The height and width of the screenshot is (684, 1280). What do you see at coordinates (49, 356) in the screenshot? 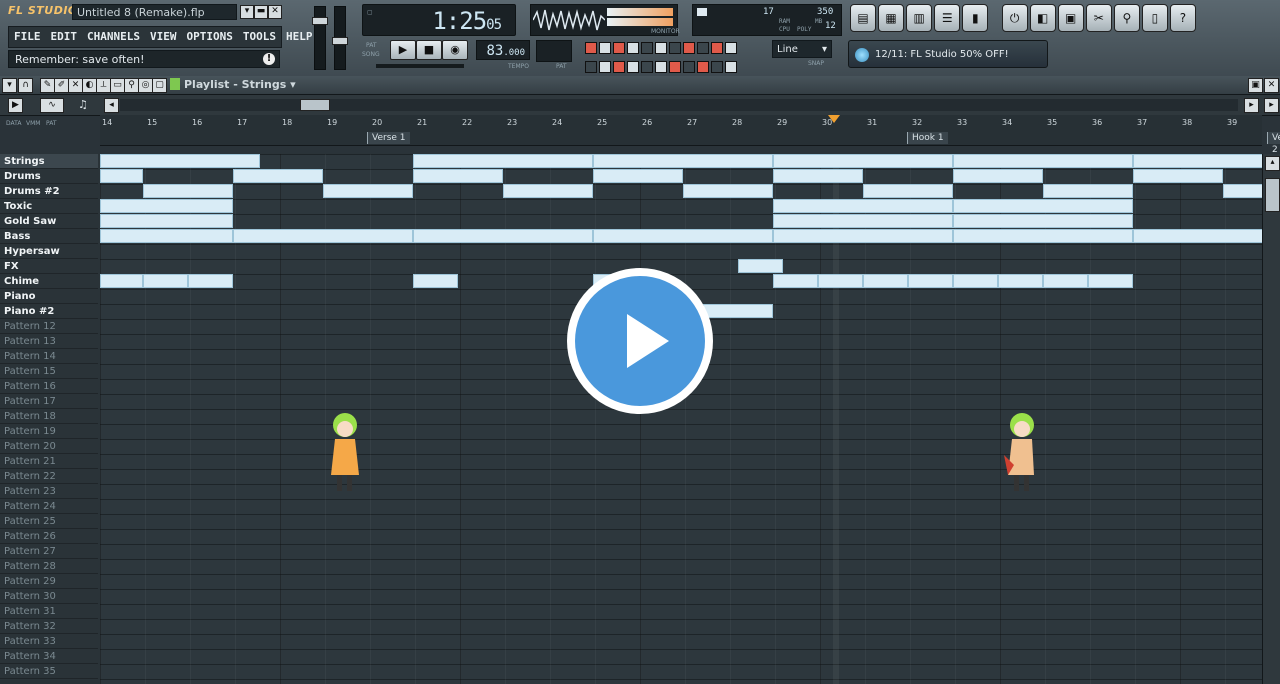
I see `track-name: Pattern 14` at bounding box center [49, 356].